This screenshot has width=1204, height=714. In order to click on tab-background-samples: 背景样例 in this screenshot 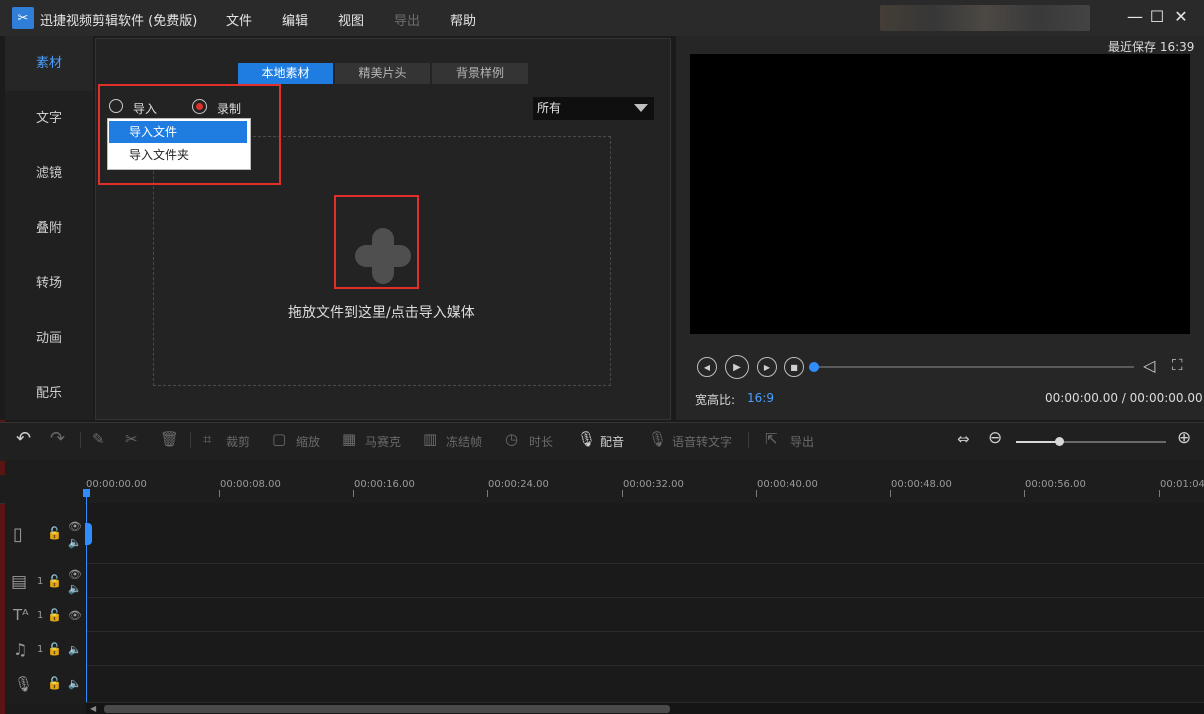, I will do `click(480, 73)`.